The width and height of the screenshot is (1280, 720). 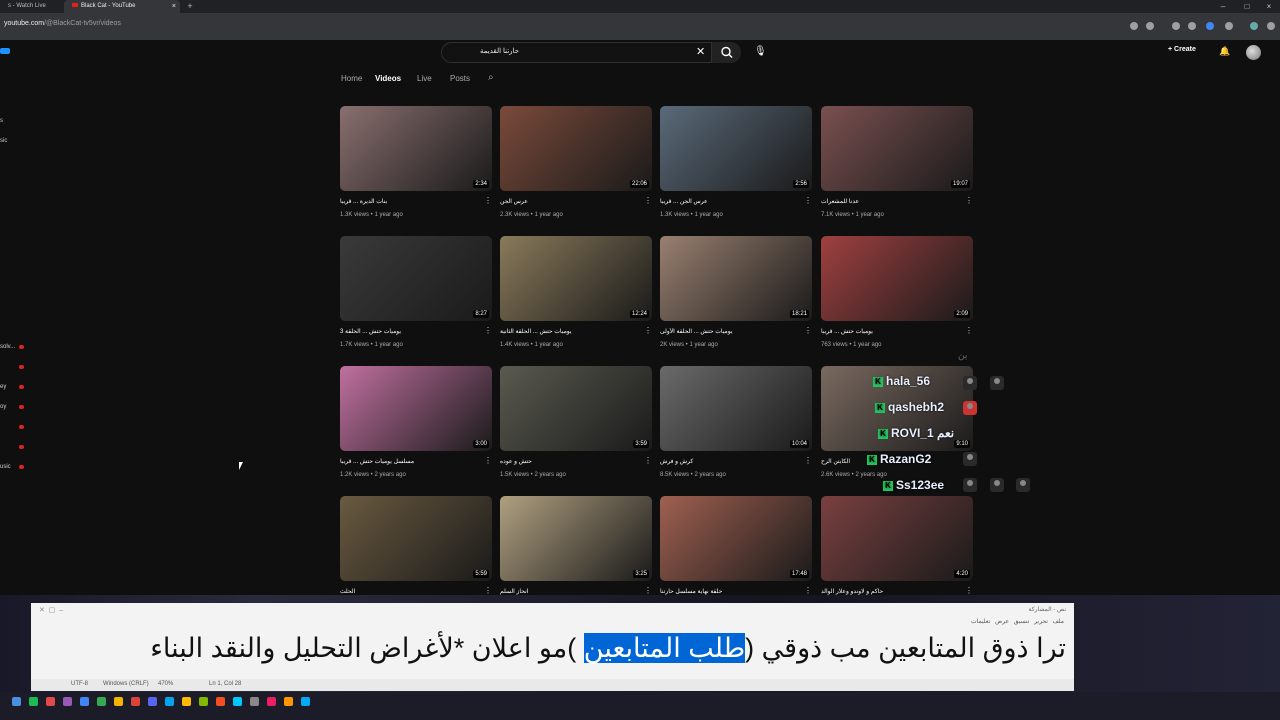 What do you see at coordinates (351, 78) in the screenshot?
I see `tab-home: Home` at bounding box center [351, 78].